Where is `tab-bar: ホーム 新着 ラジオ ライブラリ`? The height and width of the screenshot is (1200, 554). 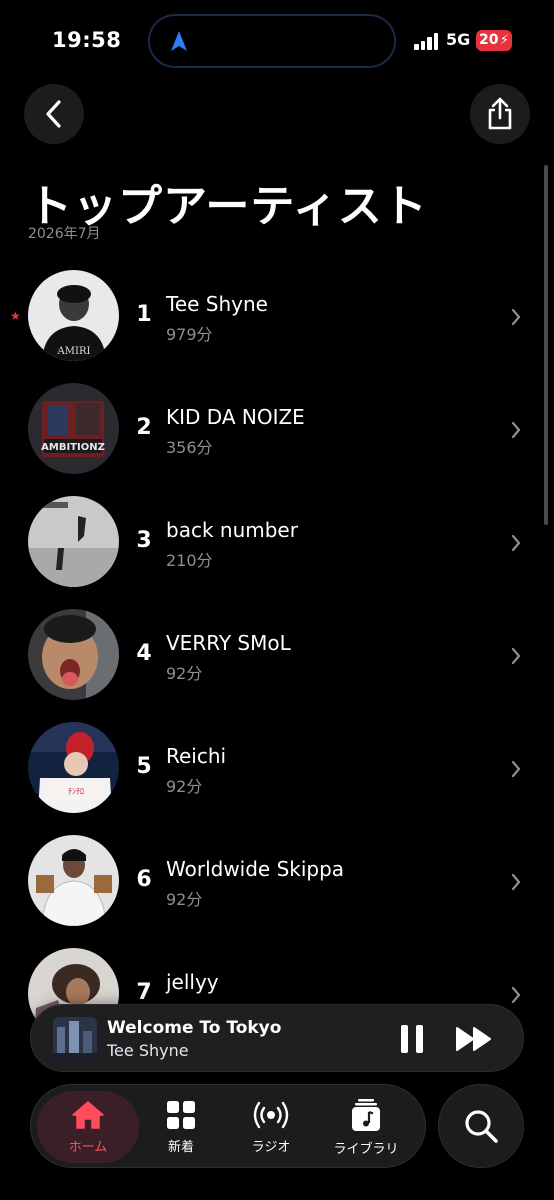 tab-bar: ホーム 新着 ラジオ ライブラリ is located at coordinates (228, 1126).